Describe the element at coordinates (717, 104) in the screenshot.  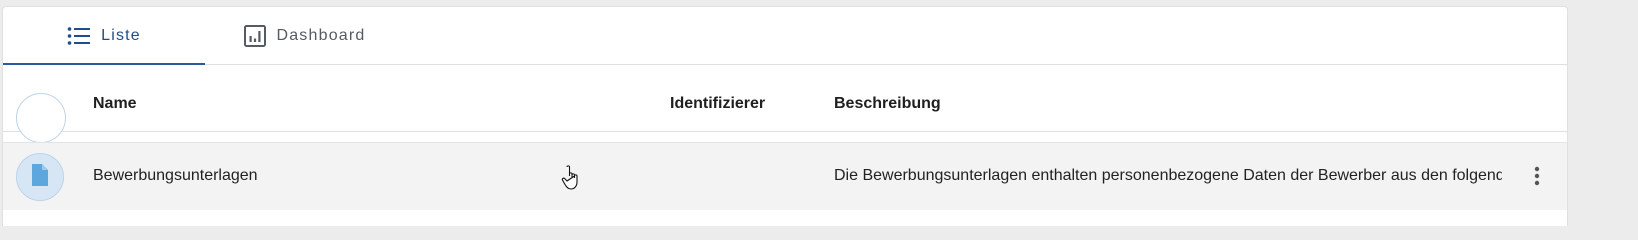
I see `column-header-identifizierer: Identifizierer` at that location.